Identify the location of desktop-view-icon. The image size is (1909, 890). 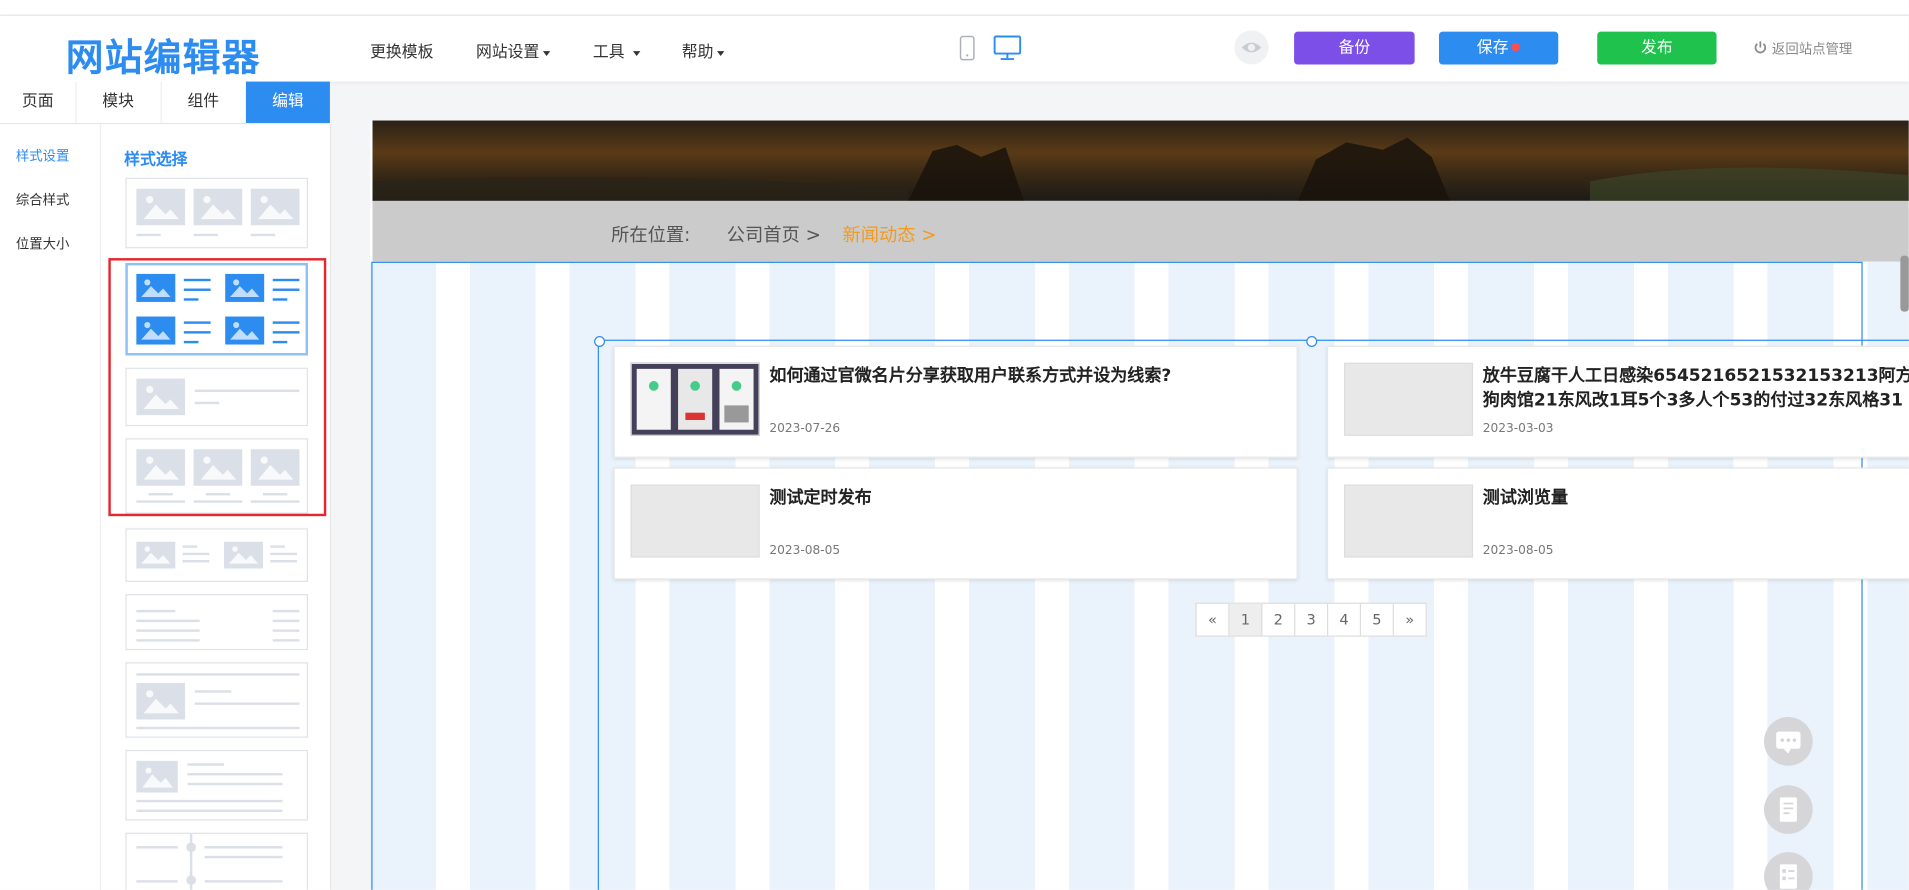
(1007, 50).